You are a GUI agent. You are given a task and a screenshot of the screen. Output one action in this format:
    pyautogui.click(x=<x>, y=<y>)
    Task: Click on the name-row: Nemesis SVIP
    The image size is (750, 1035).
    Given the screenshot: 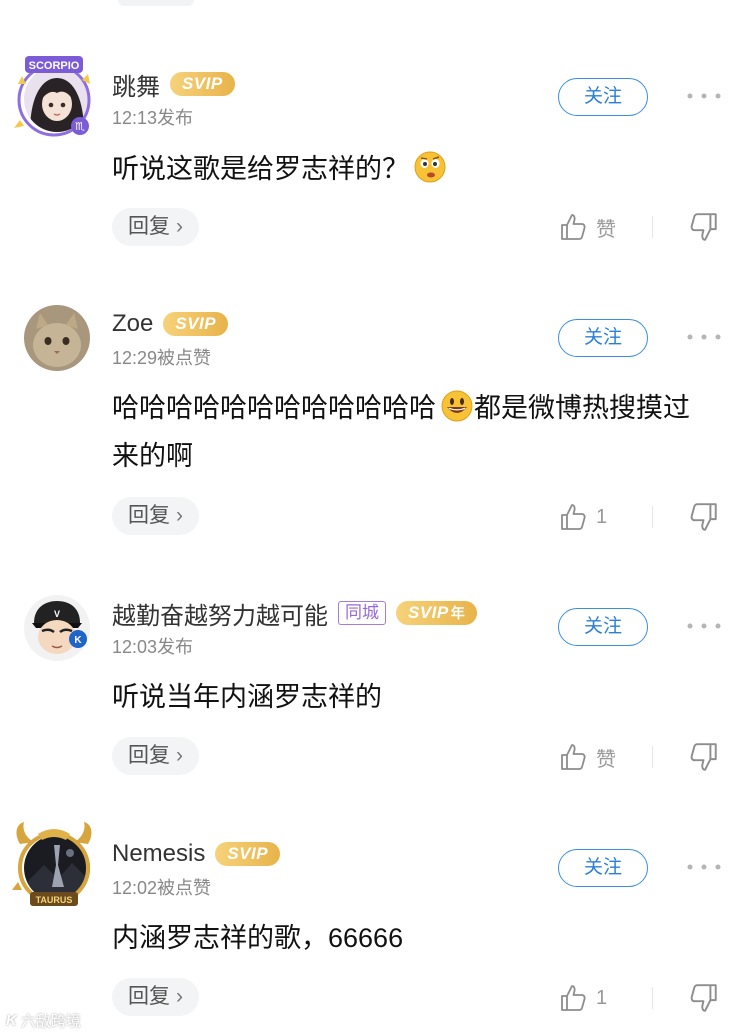 What is the action you would take?
    pyautogui.click(x=196, y=854)
    